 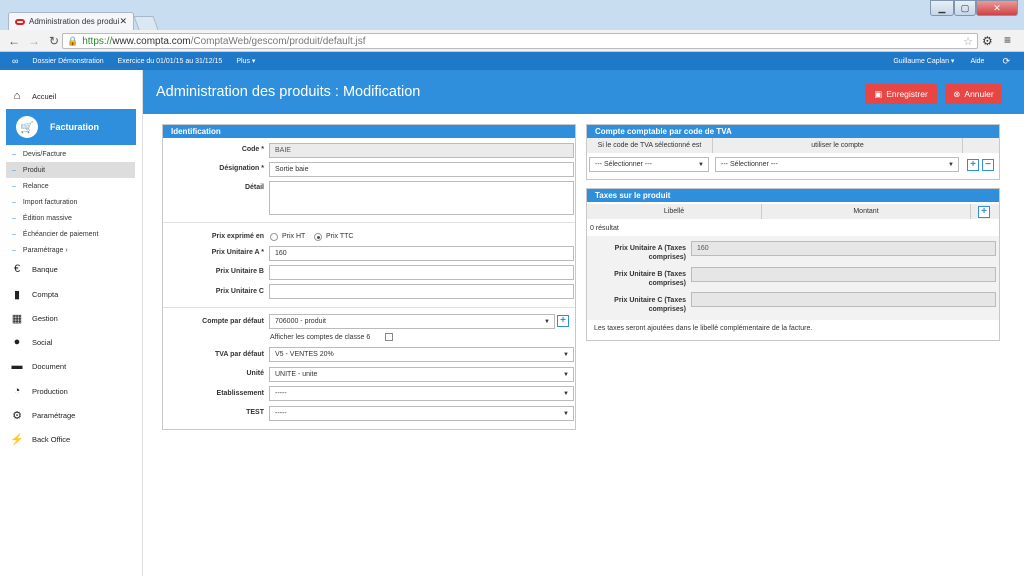 I want to click on close-tab-icon: ✕, so click(x=123, y=21).